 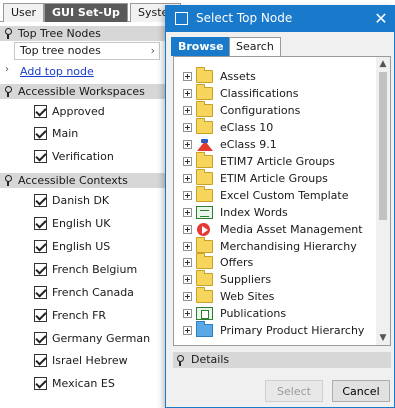 What do you see at coordinates (361, 391) in the screenshot?
I see `cancel-button: Cancel` at bounding box center [361, 391].